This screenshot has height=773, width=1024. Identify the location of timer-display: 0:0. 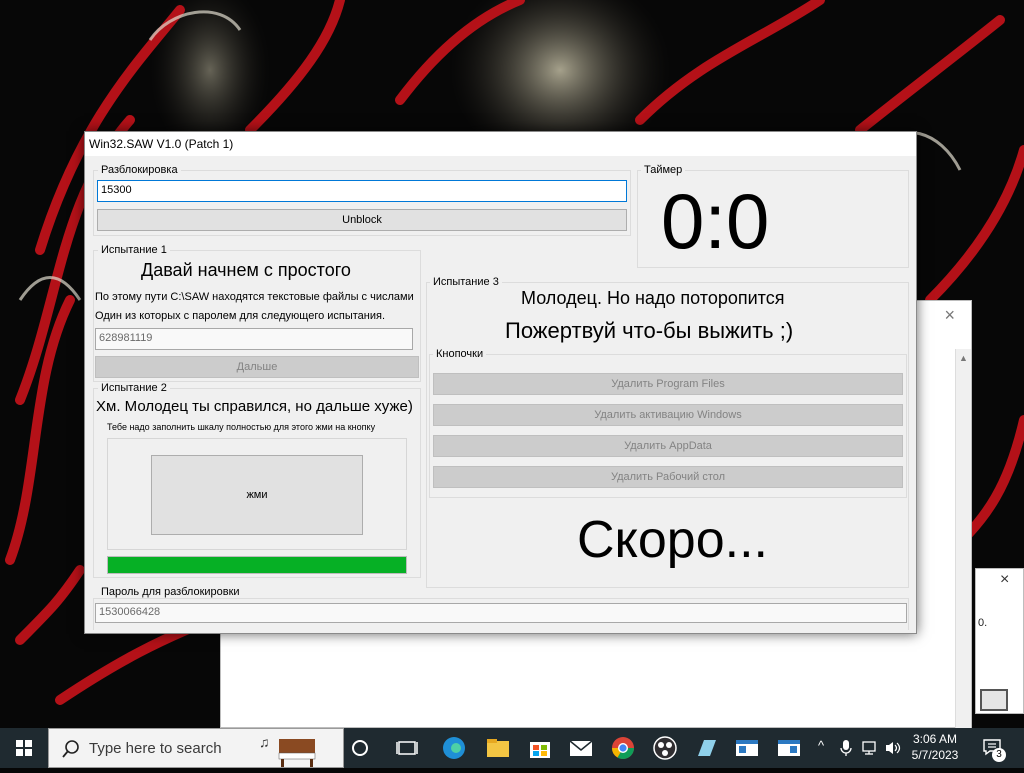
(715, 221).